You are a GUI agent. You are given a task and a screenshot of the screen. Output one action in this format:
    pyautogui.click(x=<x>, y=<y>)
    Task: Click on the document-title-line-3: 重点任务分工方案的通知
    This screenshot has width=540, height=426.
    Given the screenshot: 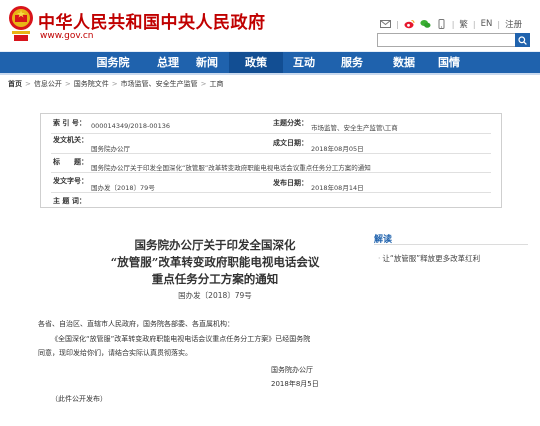 What is the action you would take?
    pyautogui.click(x=215, y=279)
    